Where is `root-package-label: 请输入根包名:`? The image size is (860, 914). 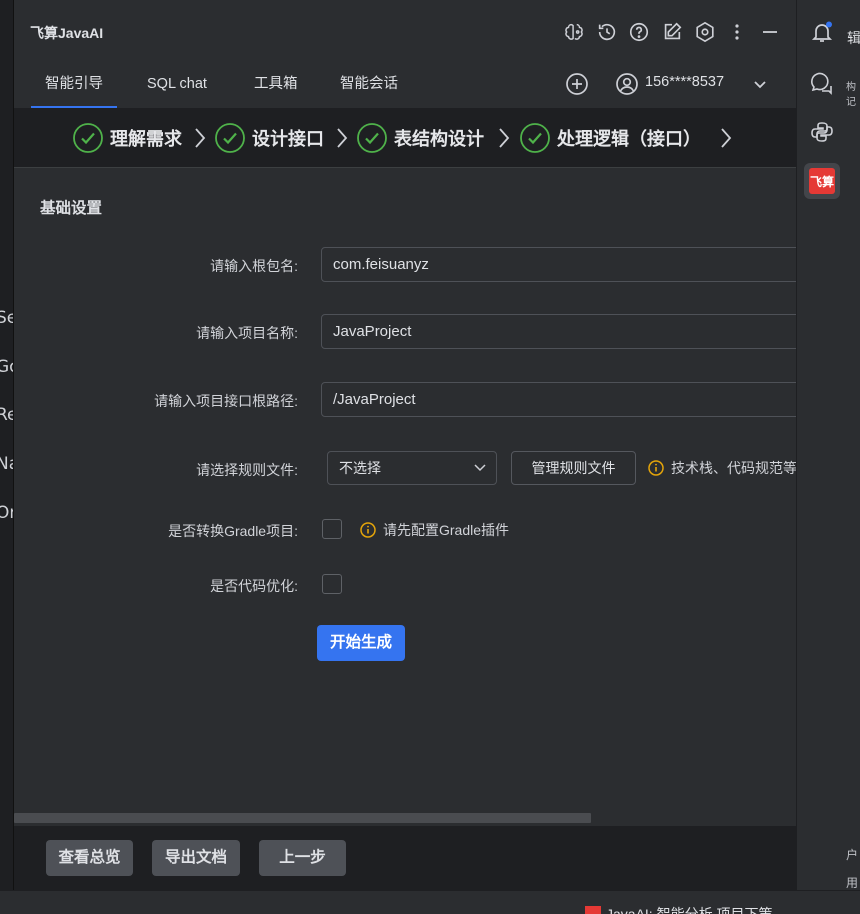
root-package-label: 请输入根包名: is located at coordinates (254, 266).